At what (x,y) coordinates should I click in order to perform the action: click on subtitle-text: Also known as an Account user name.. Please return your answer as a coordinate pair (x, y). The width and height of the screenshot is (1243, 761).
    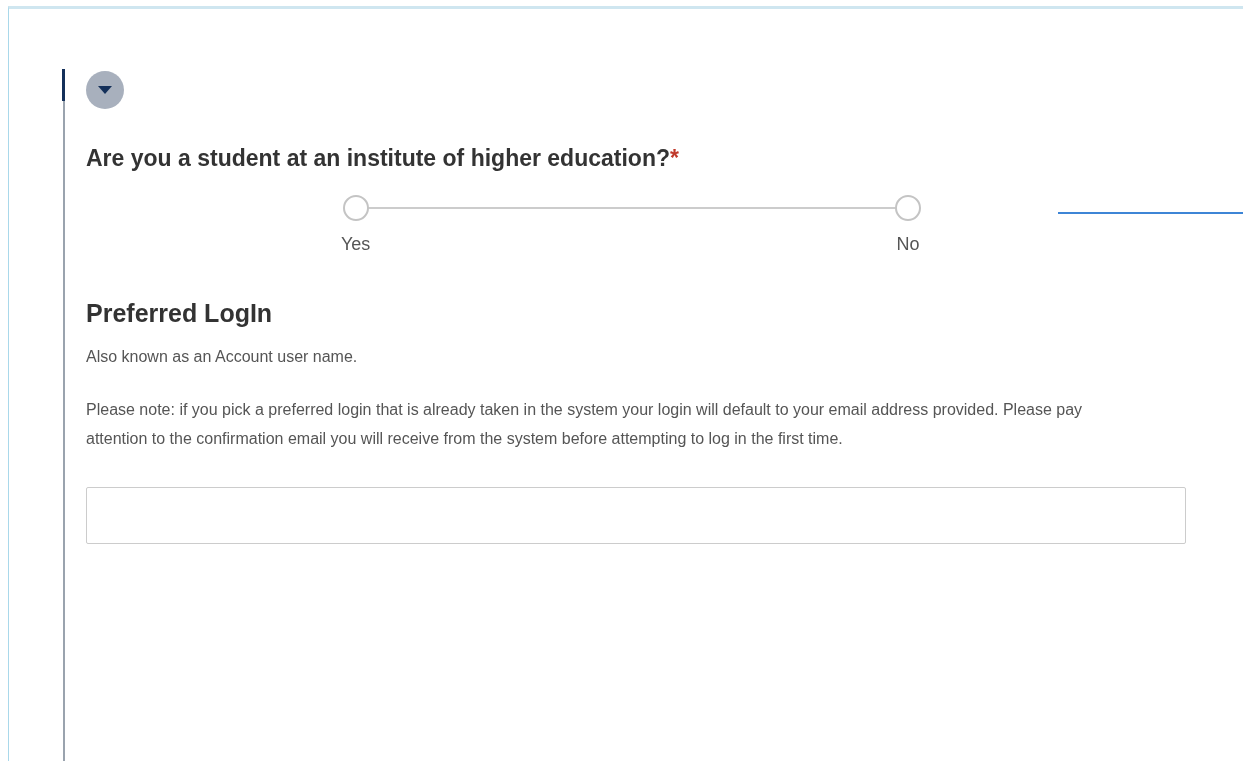
    Looking at the image, I should click on (222, 356).